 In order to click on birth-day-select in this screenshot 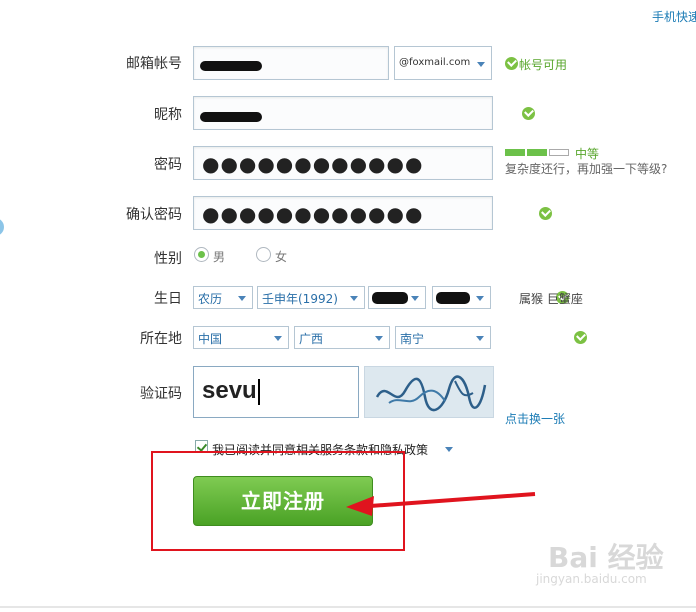, I will do `click(461, 297)`.